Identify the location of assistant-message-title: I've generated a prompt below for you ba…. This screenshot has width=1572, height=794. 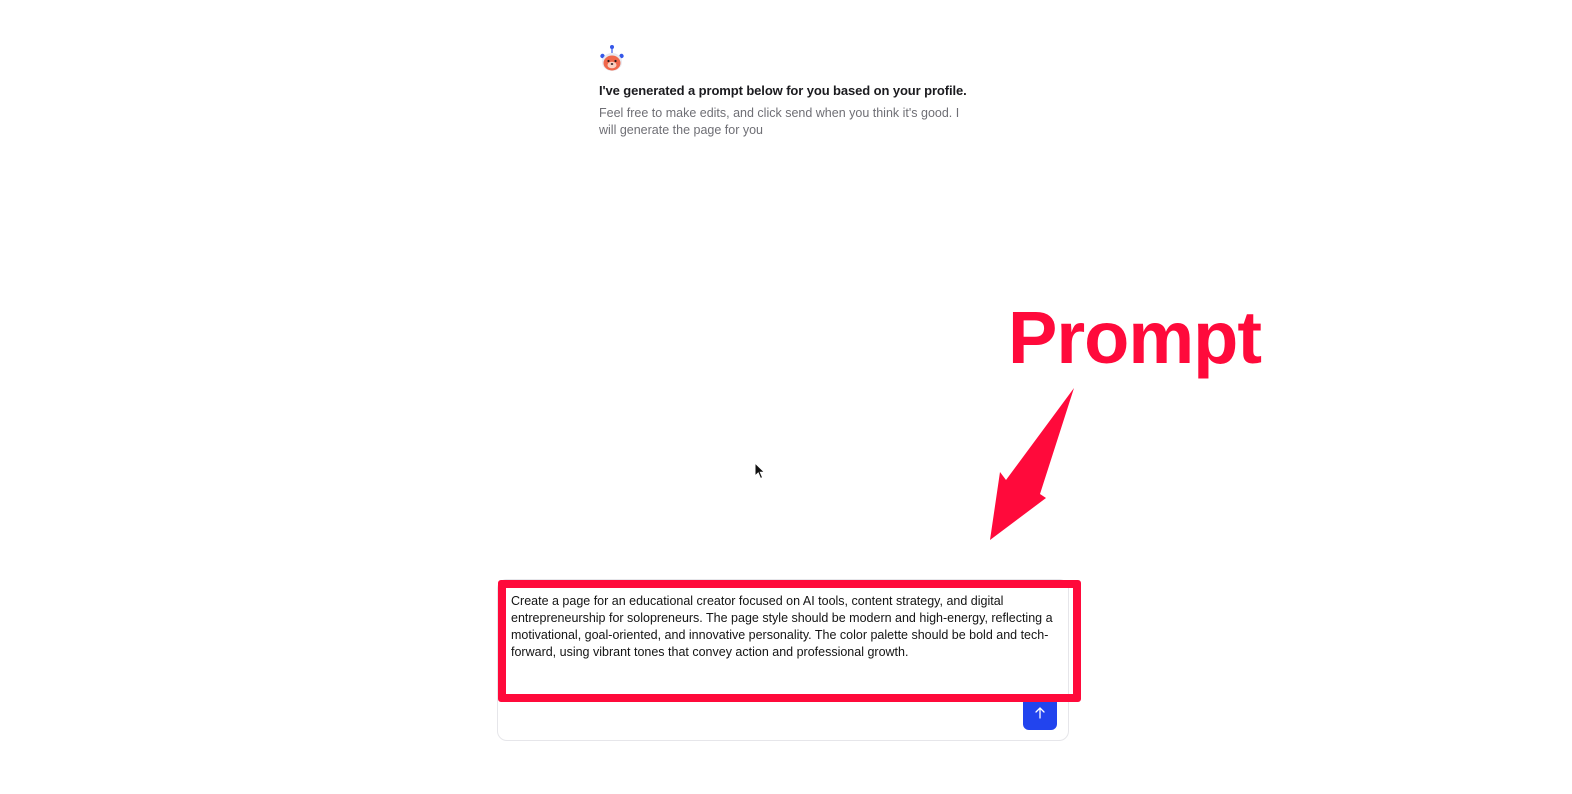
(783, 90).